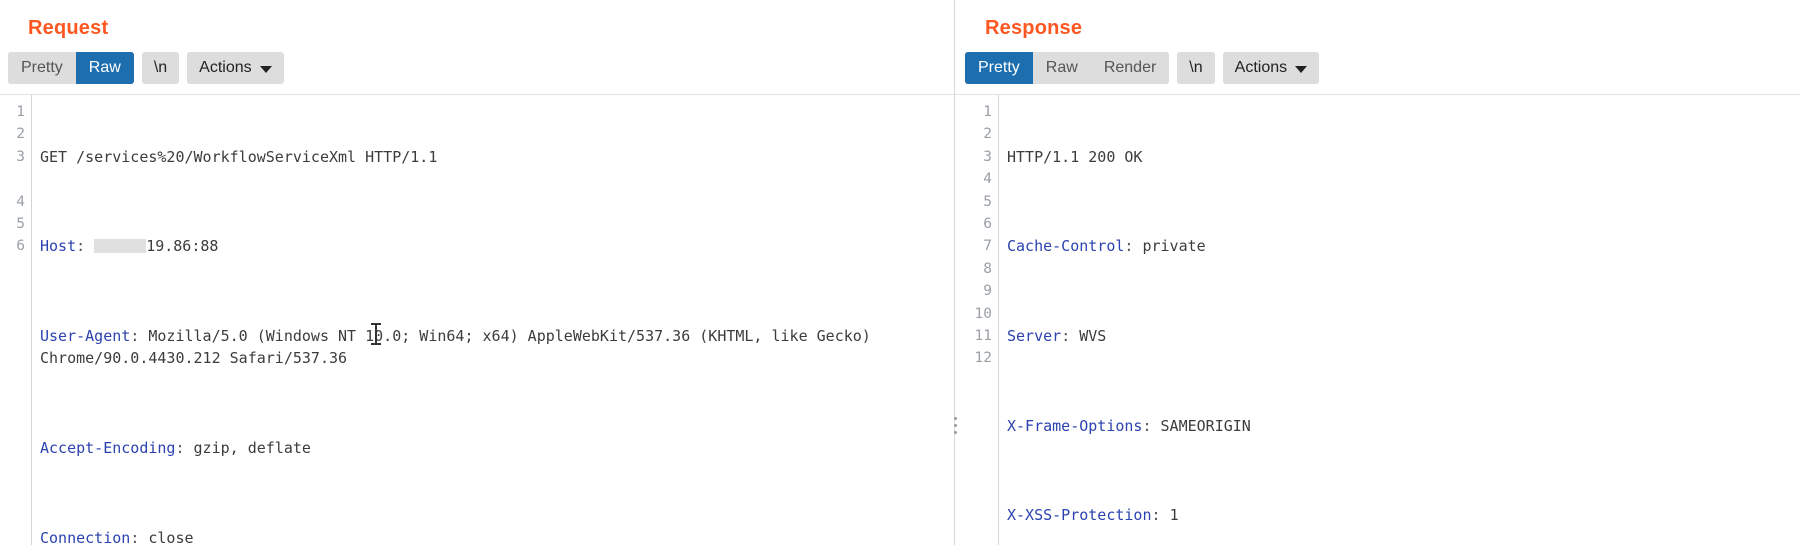  Describe the element at coordinates (1034, 28) in the screenshot. I see `response-panel-title: Response` at that location.